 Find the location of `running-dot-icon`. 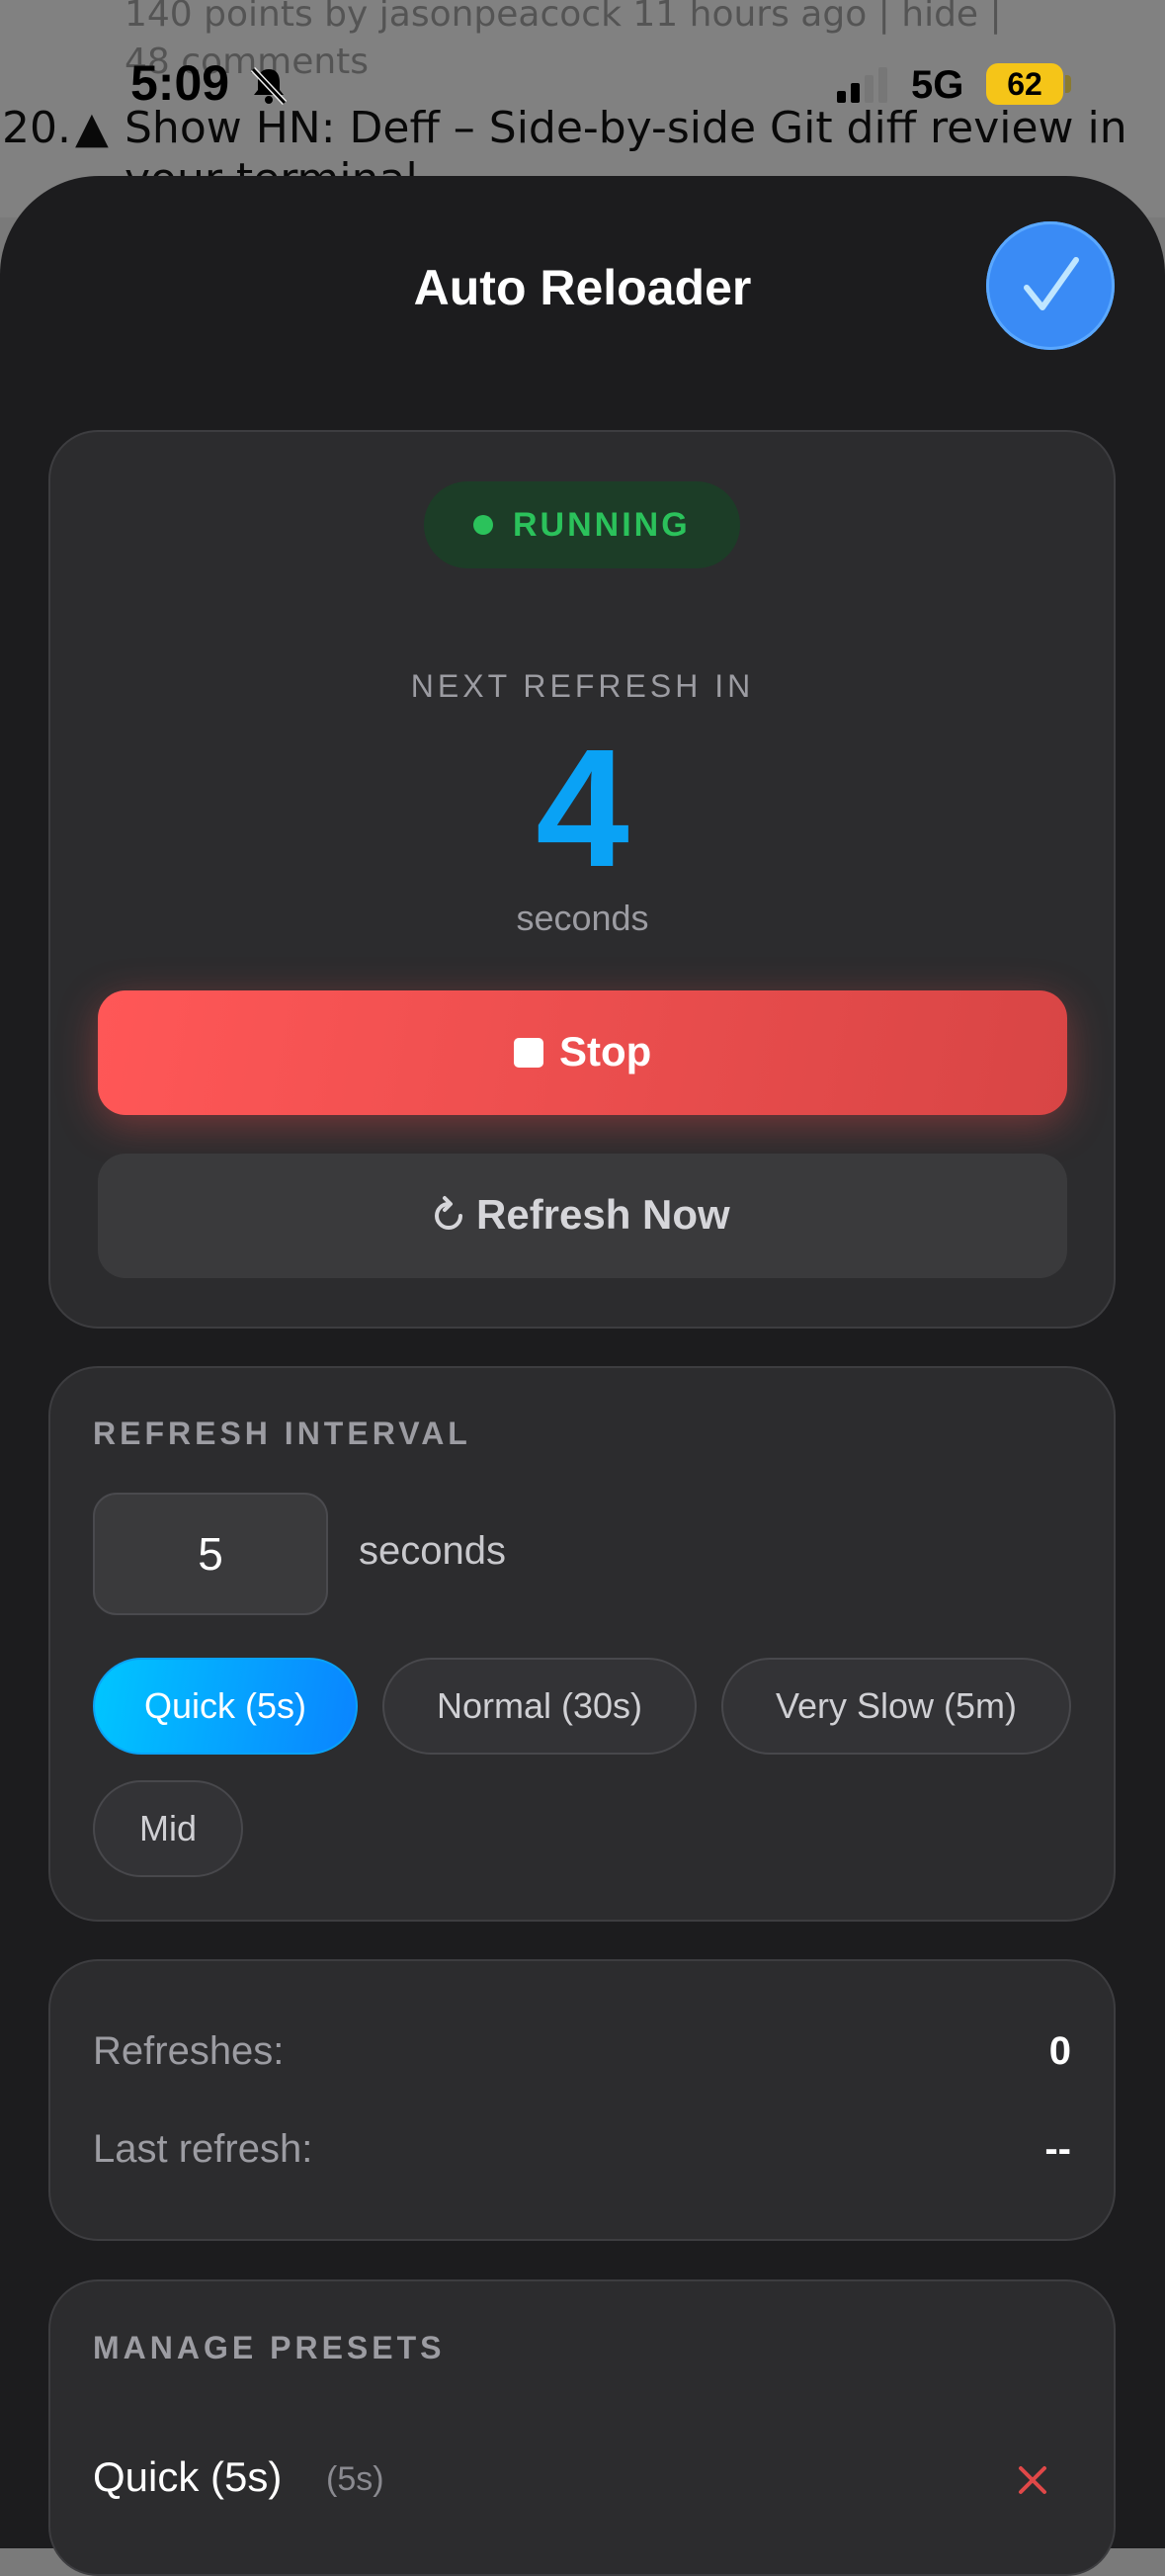

running-dot-icon is located at coordinates (483, 525).